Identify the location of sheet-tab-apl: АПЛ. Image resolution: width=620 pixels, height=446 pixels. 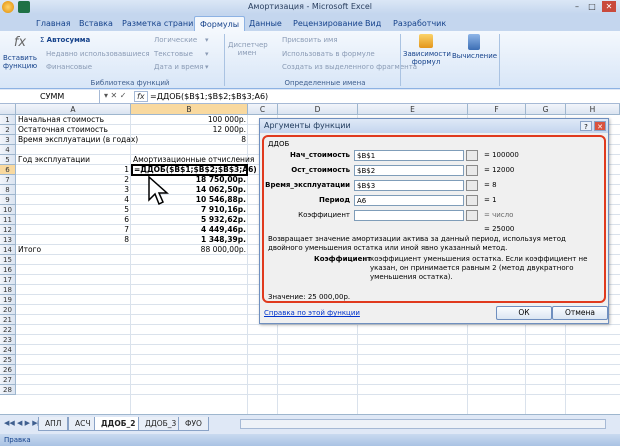
(53, 424).